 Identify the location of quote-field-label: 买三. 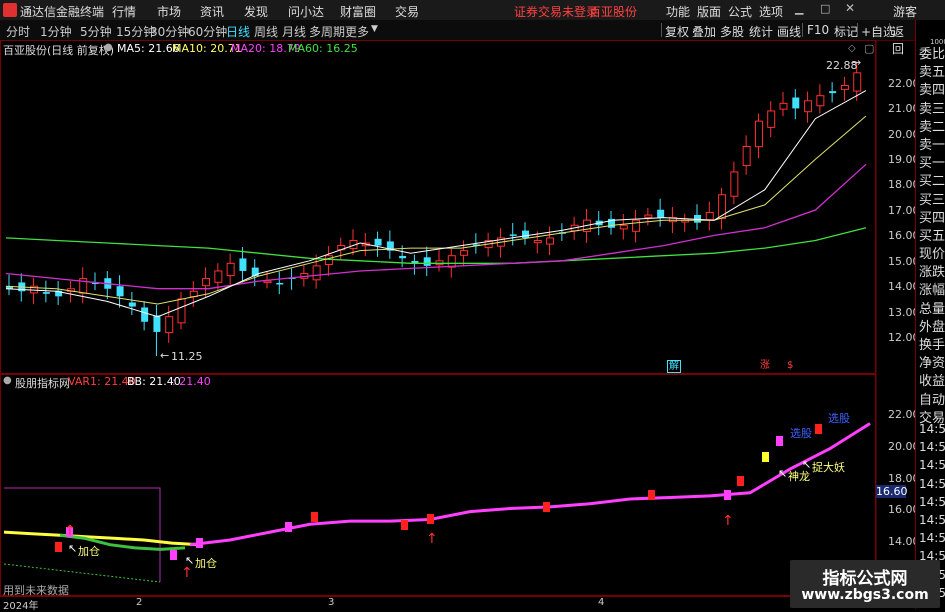
(932, 201).